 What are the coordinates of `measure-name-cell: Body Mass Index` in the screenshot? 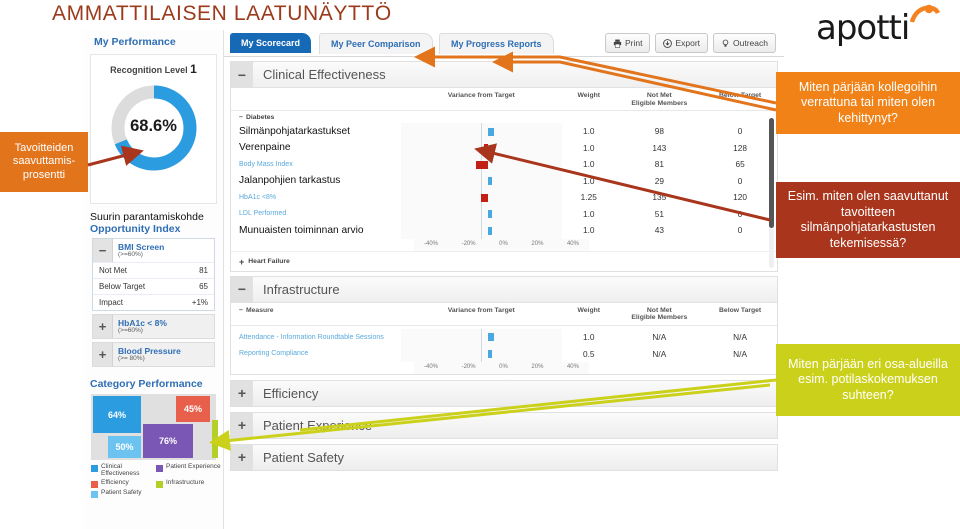 It's located at (316, 164).